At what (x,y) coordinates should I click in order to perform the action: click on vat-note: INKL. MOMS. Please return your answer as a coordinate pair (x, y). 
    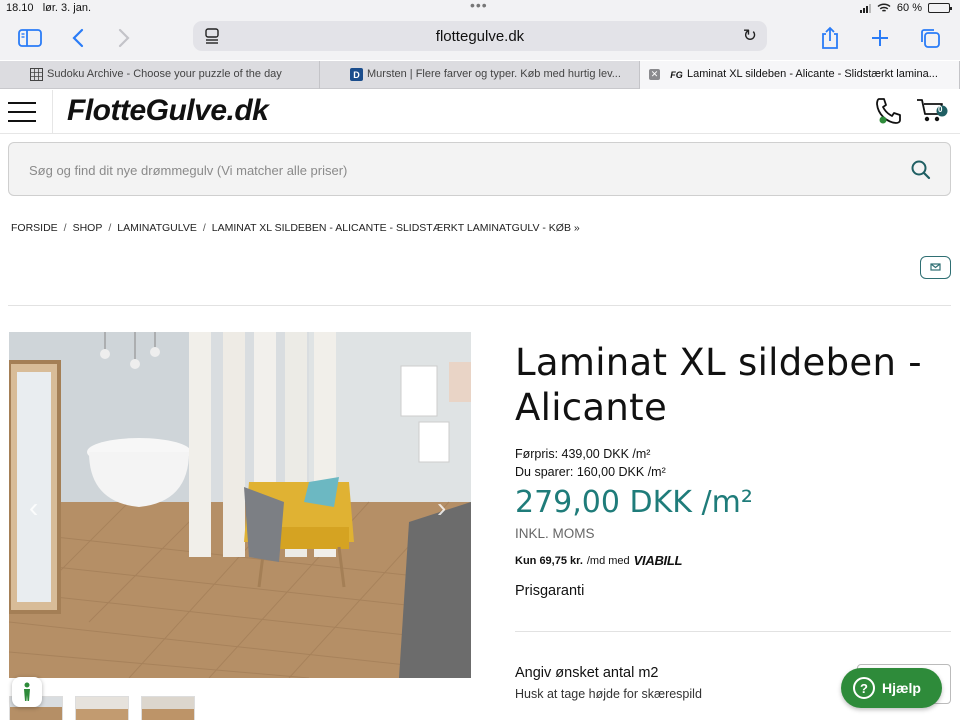
    Looking at the image, I should click on (555, 533).